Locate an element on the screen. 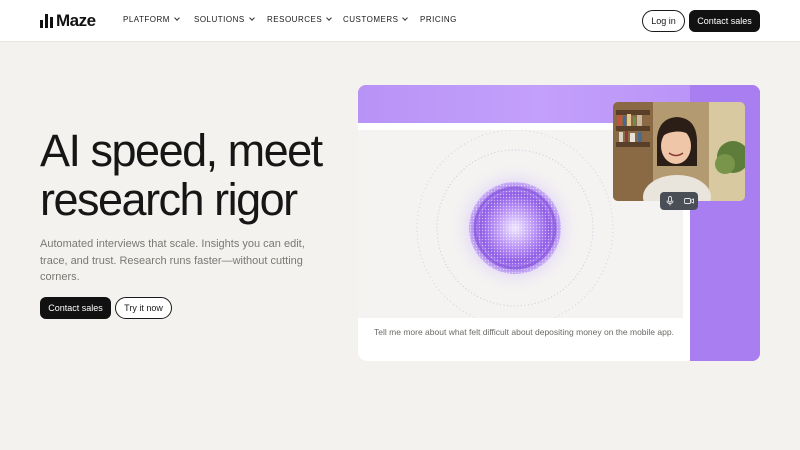 The width and height of the screenshot is (800, 450). try-it-now-button: Try it now is located at coordinates (143, 308).